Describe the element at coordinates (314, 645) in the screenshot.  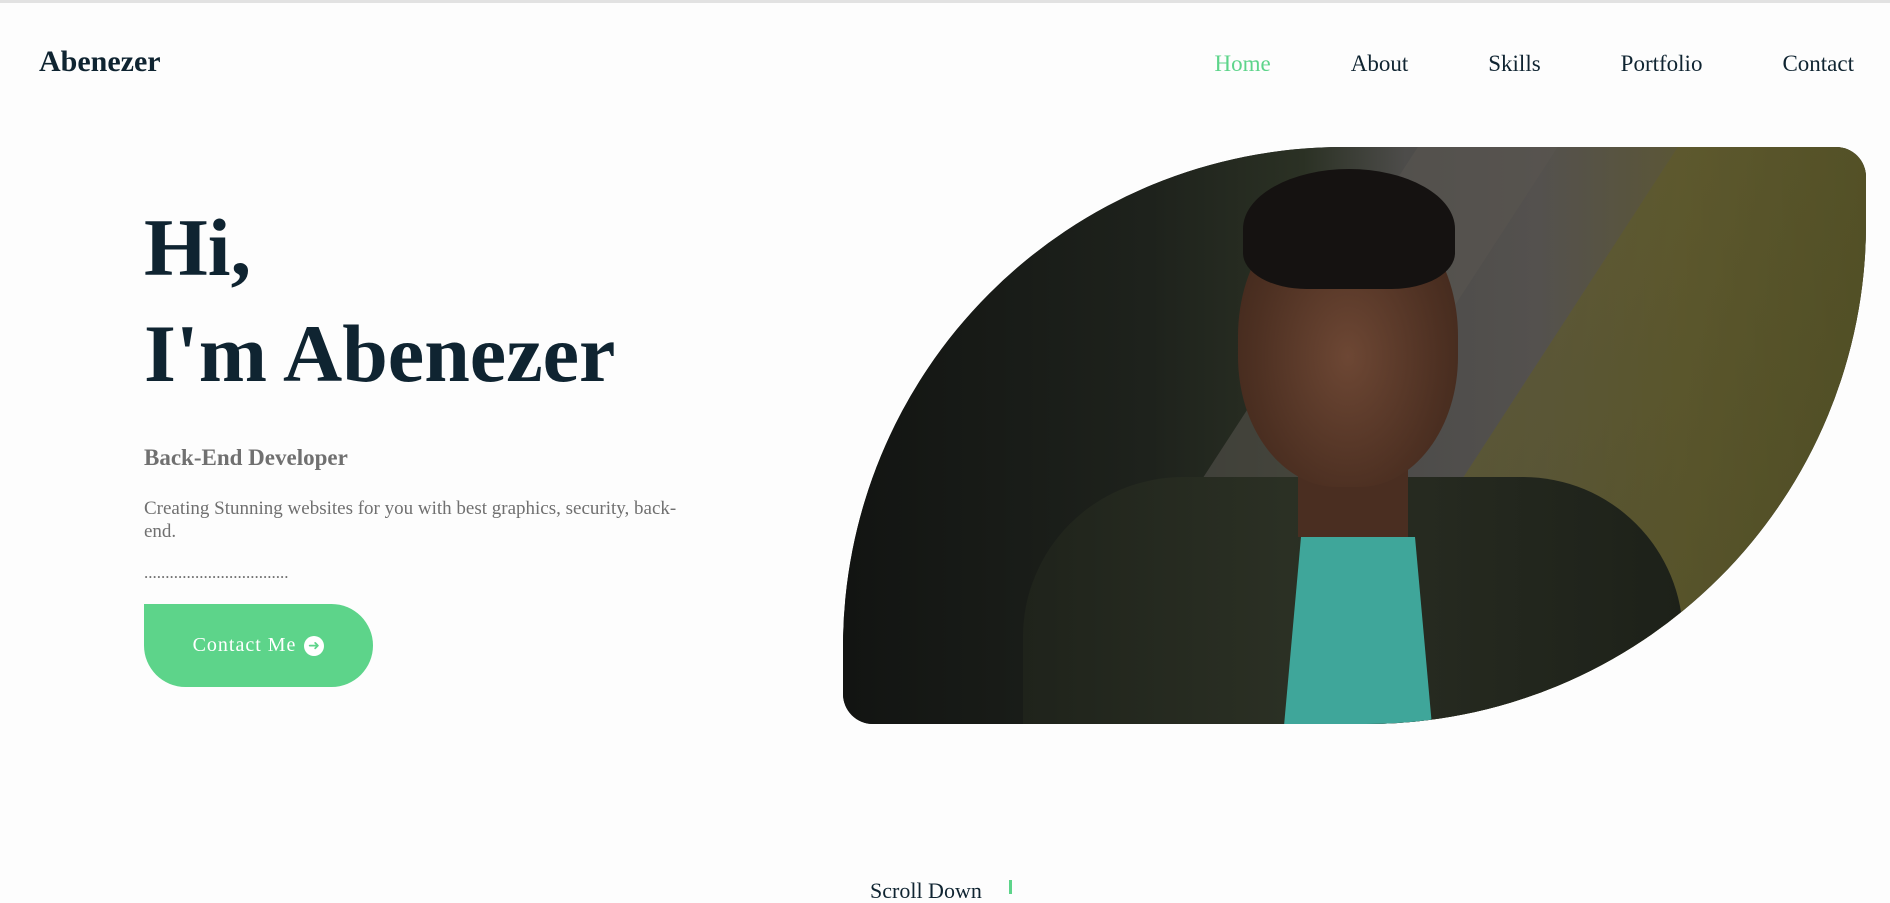
I see `arrow-right-circle-icon: ➜` at that location.